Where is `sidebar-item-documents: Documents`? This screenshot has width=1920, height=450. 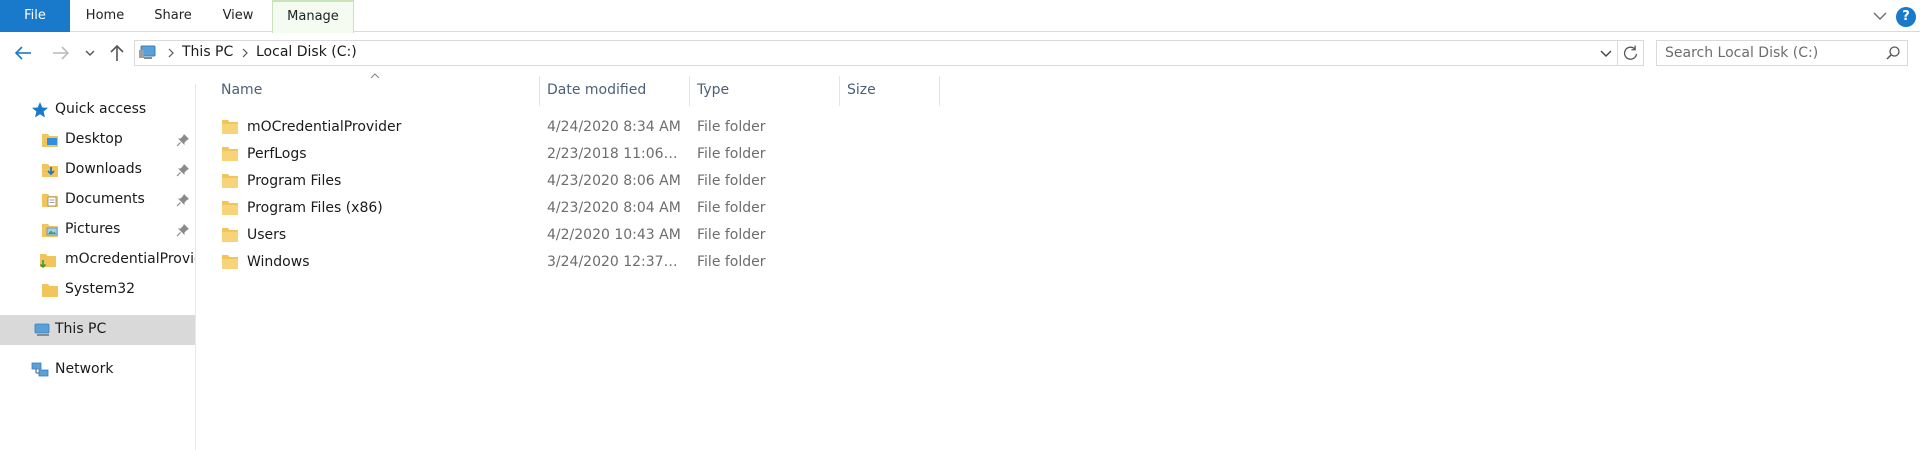
sidebar-item-documents: Documents is located at coordinates (97, 200).